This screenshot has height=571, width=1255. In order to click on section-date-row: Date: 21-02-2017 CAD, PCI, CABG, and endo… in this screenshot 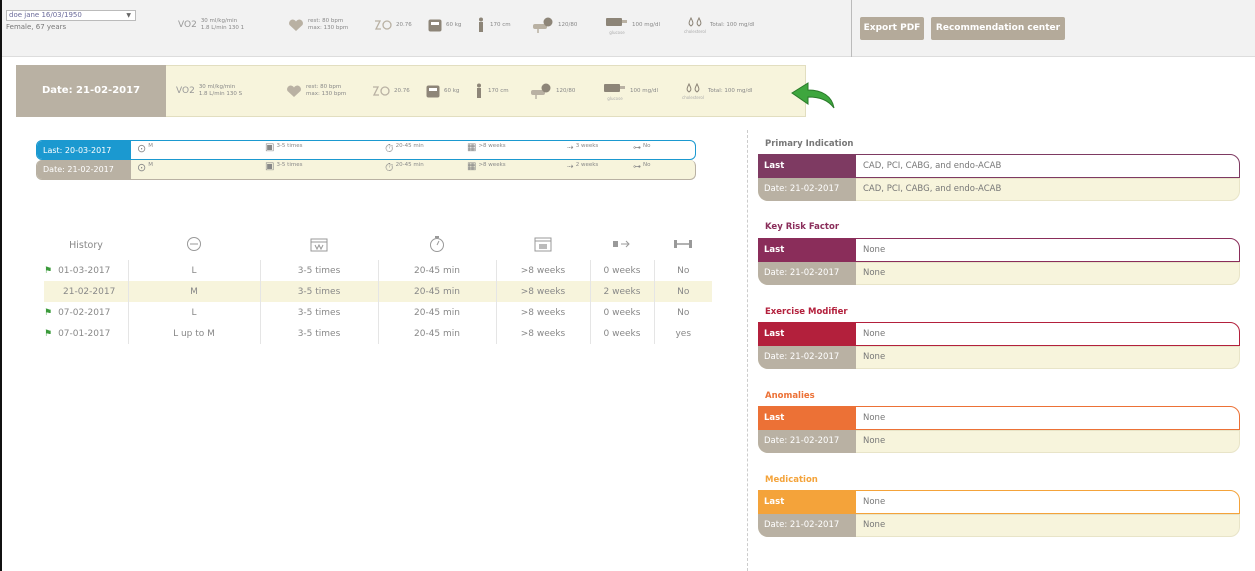, I will do `click(999, 189)`.